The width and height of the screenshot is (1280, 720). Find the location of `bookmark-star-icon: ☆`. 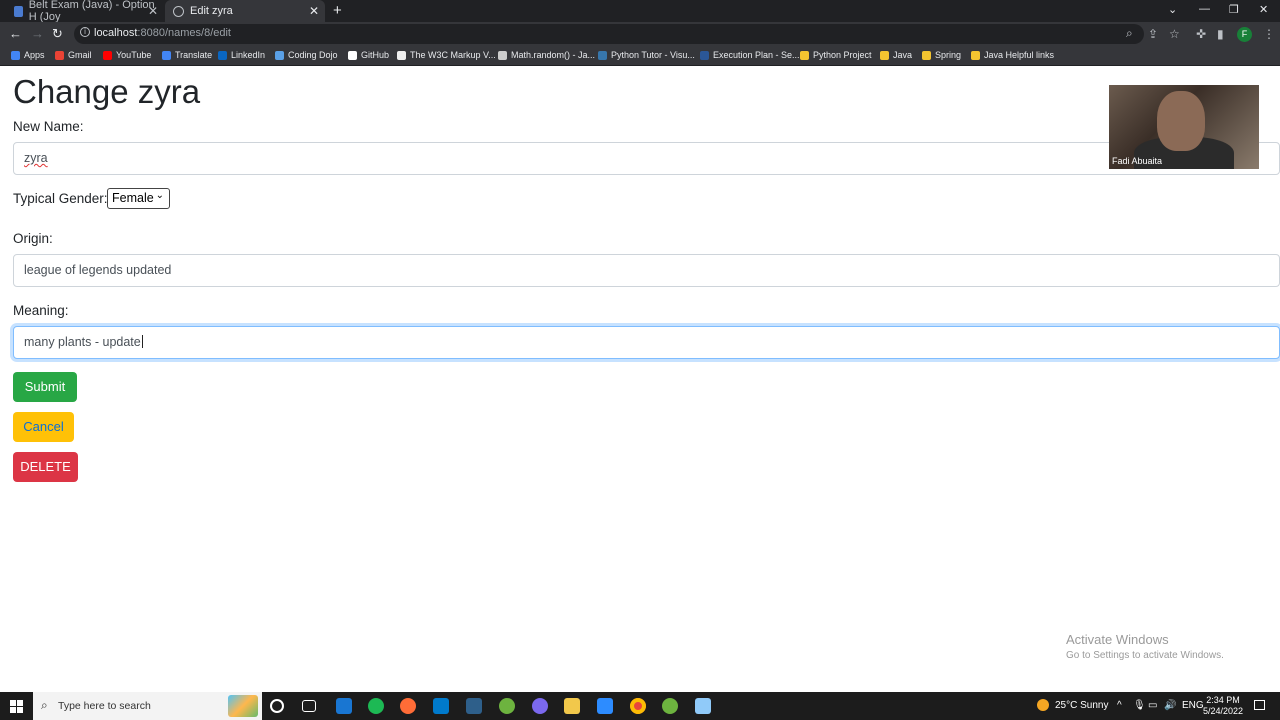

bookmark-star-icon: ☆ is located at coordinates (1174, 34).